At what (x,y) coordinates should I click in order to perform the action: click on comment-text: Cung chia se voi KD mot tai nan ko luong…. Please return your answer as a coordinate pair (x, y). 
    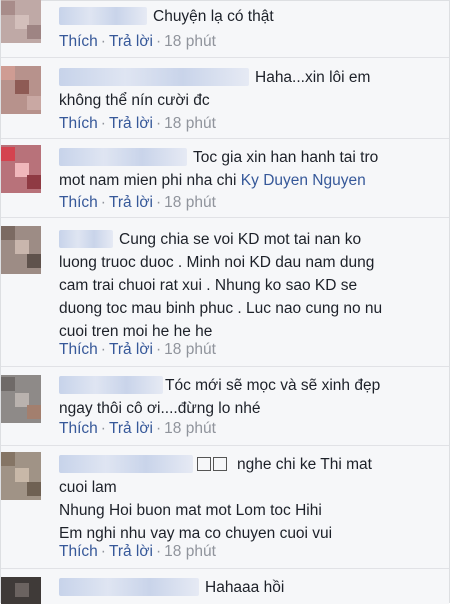
    Looking at the image, I should click on (221, 285).